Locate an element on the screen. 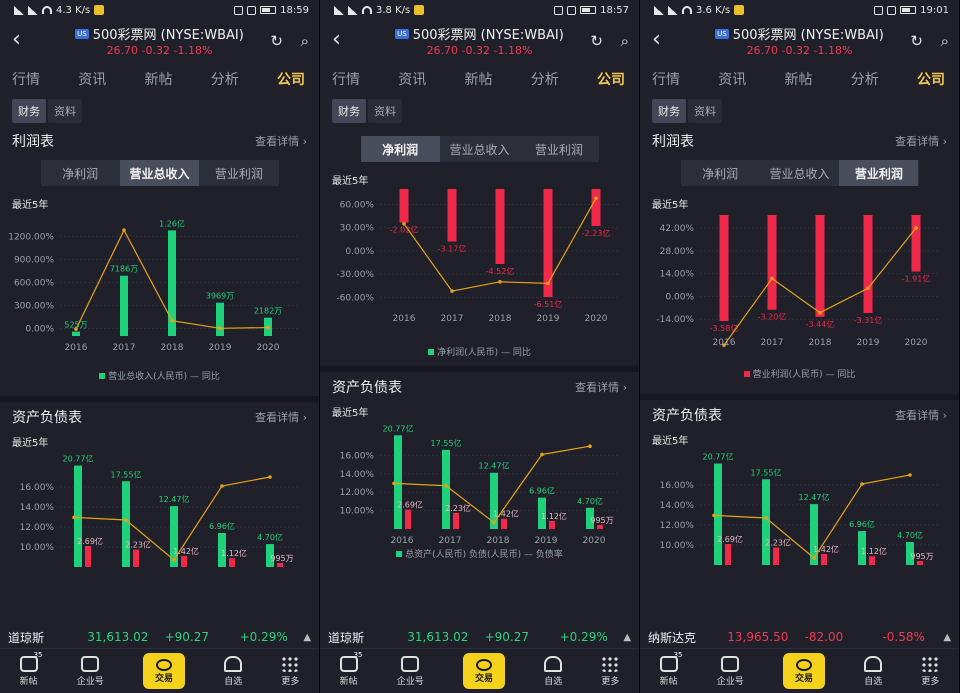  bar-label: -2.23亿 is located at coordinates (596, 233).